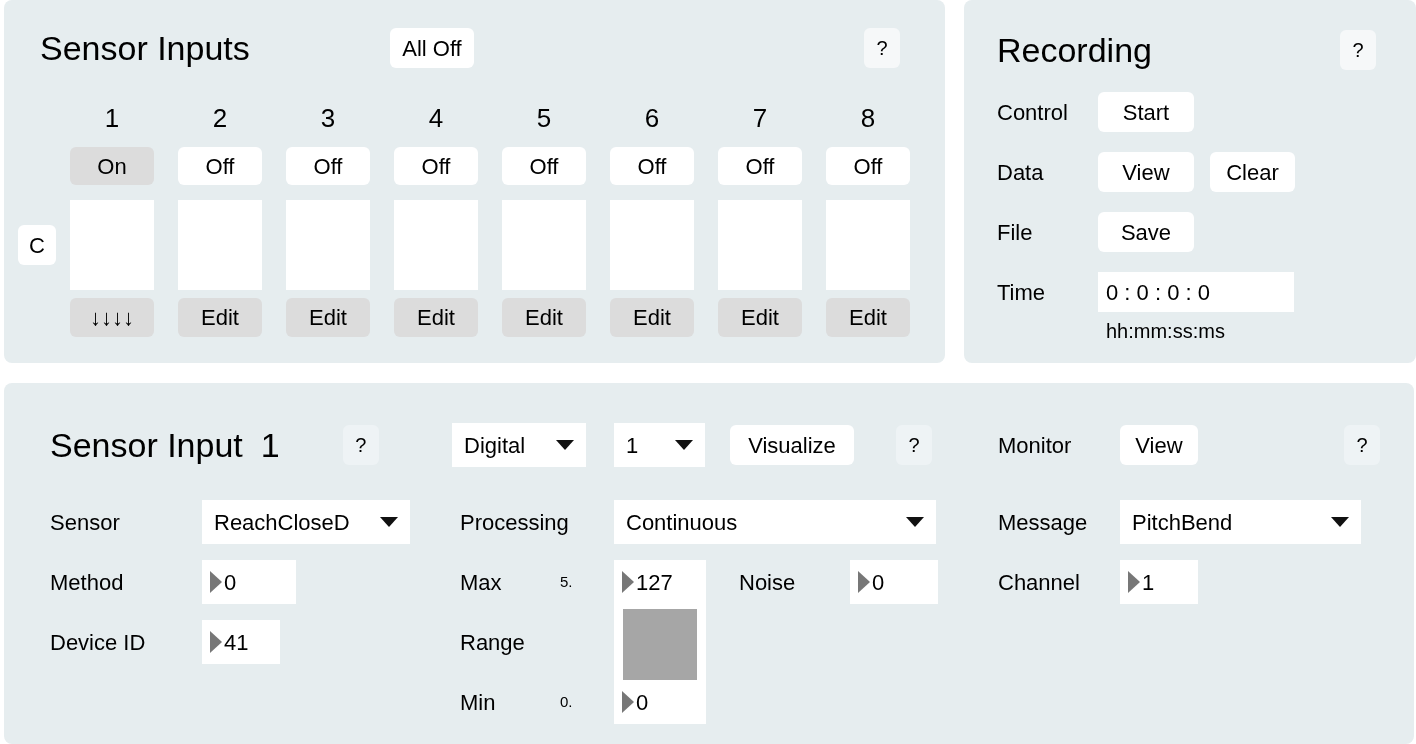  I want to click on field-label: Max, so click(481, 582).